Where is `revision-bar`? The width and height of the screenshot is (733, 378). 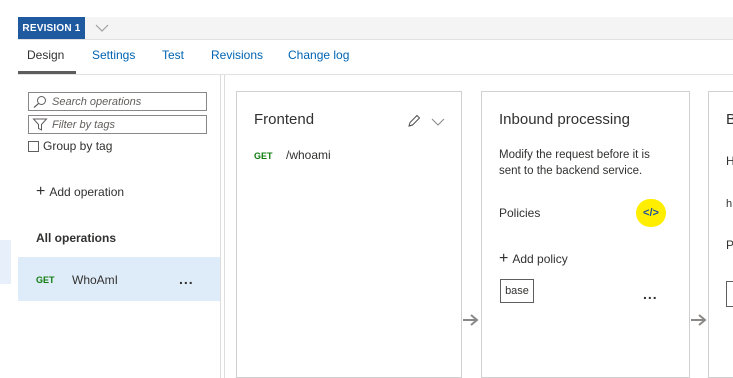 revision-bar is located at coordinates (375, 28).